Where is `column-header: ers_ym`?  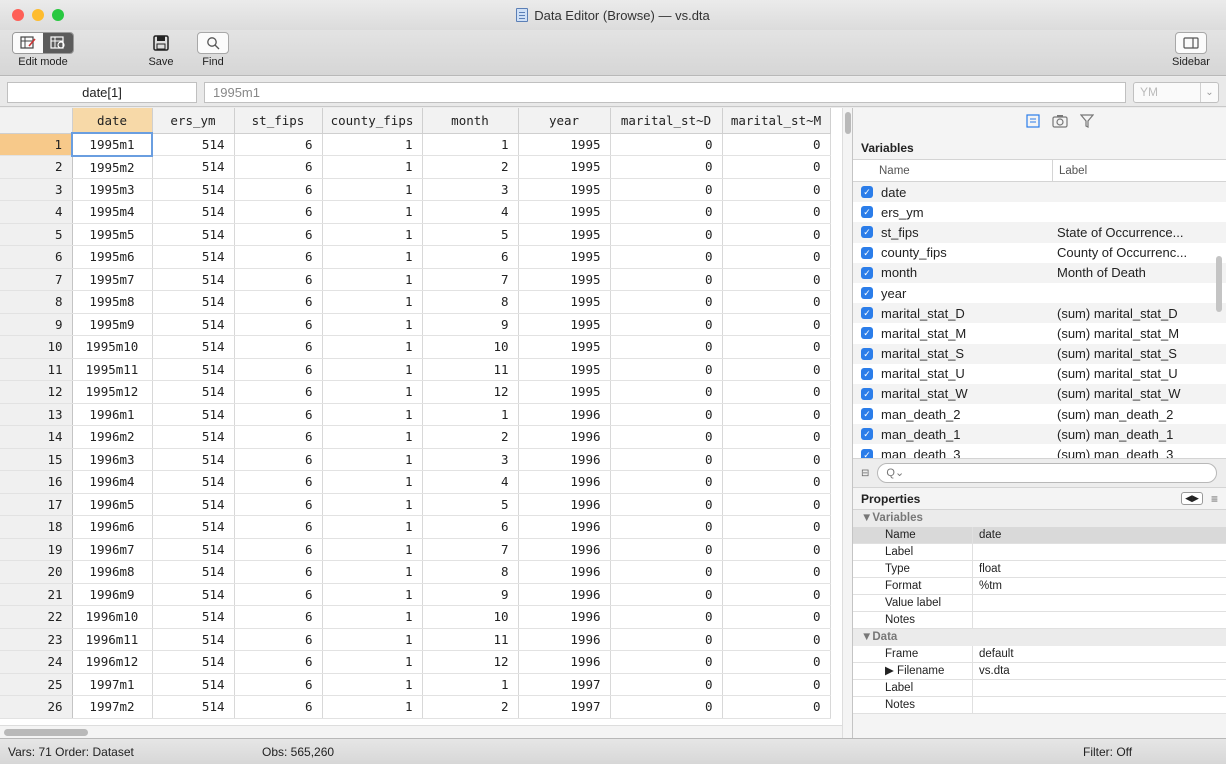
column-header: ers_ym is located at coordinates (193, 121).